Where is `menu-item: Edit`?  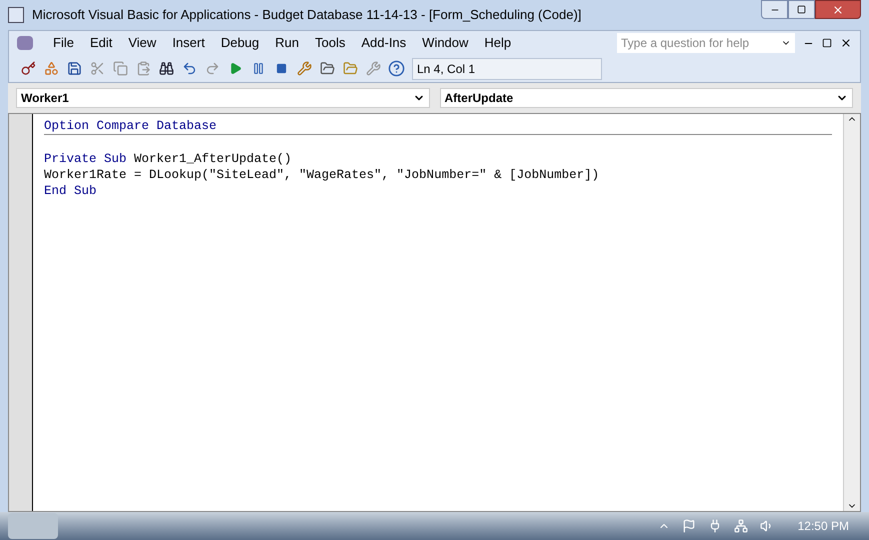
menu-item: Edit is located at coordinates (101, 43).